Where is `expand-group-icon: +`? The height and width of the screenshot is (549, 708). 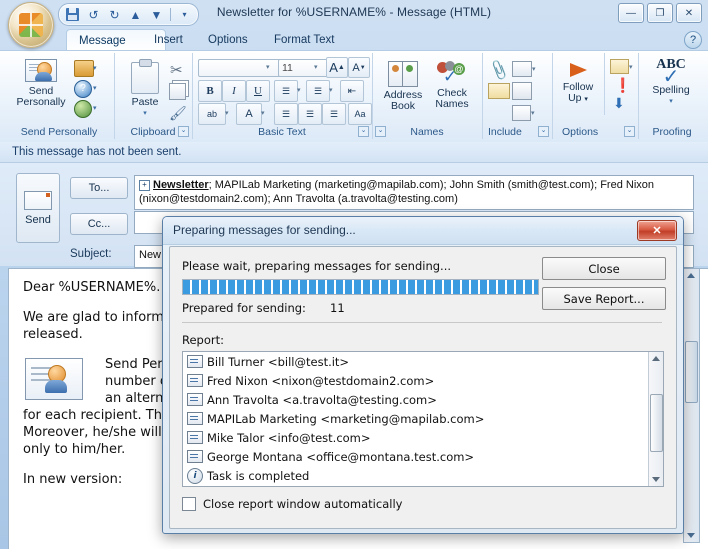 expand-group-icon: + is located at coordinates (144, 185).